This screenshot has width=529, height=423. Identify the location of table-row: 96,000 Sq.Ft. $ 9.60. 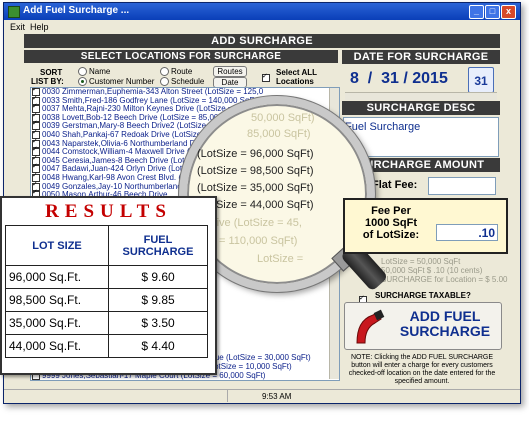
(106, 277).